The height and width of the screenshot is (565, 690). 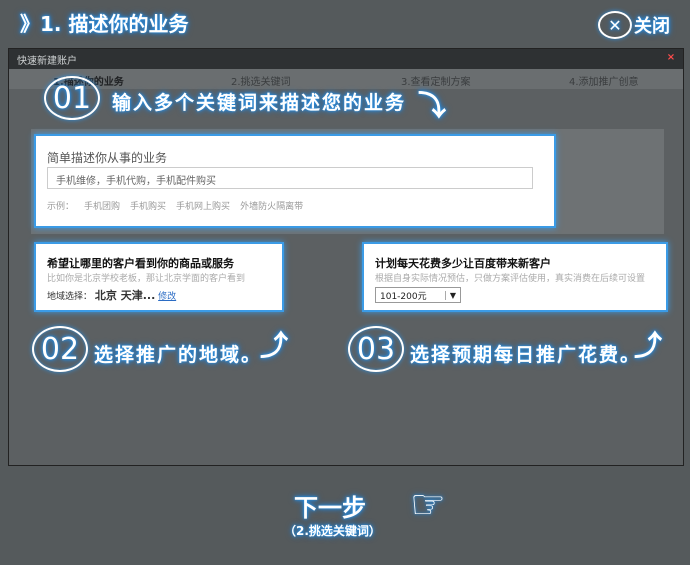 I want to click on step-2: 2.挑选关键词, so click(x=261, y=82).